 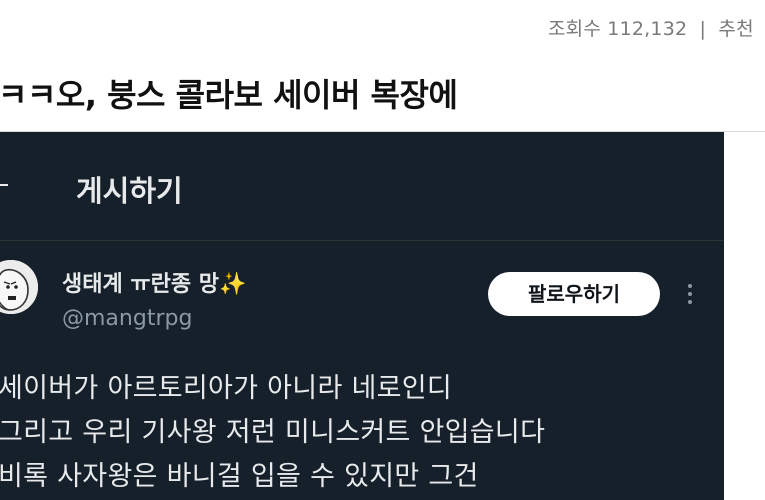 I want to click on tweet-text-line-1: 세이버가 아르토리아가 아니라 네로인디, so click(x=226, y=388).